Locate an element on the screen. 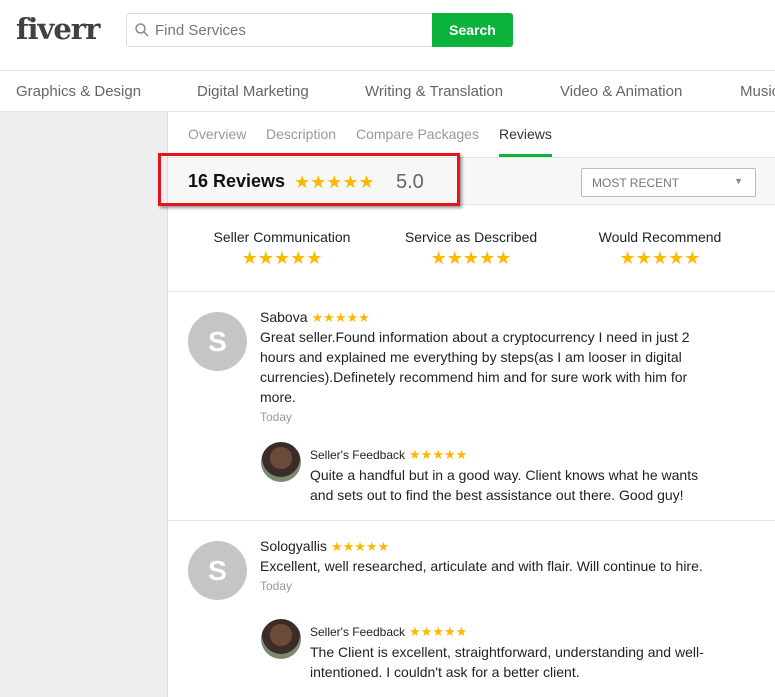 The image size is (775, 697). tab-description: Description is located at coordinates (301, 134).